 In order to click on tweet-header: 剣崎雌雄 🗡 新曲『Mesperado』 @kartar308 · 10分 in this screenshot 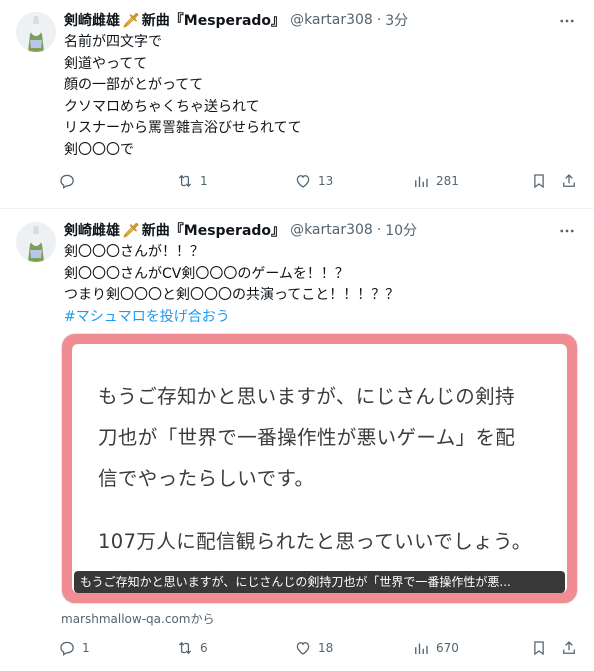, I will do `click(321, 230)`.